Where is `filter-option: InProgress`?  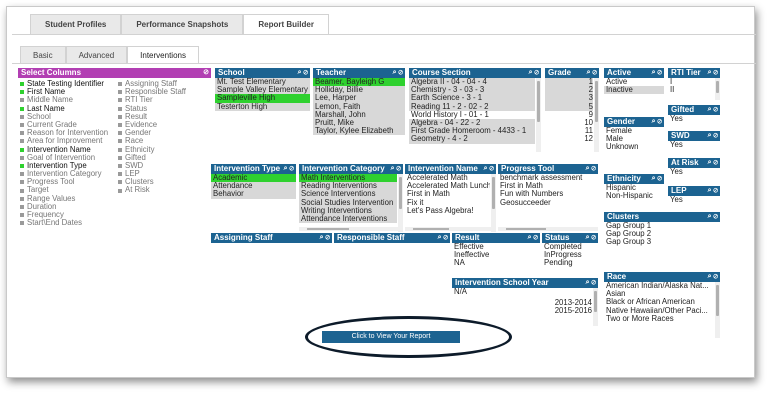
filter-option: InProgress is located at coordinates (570, 255).